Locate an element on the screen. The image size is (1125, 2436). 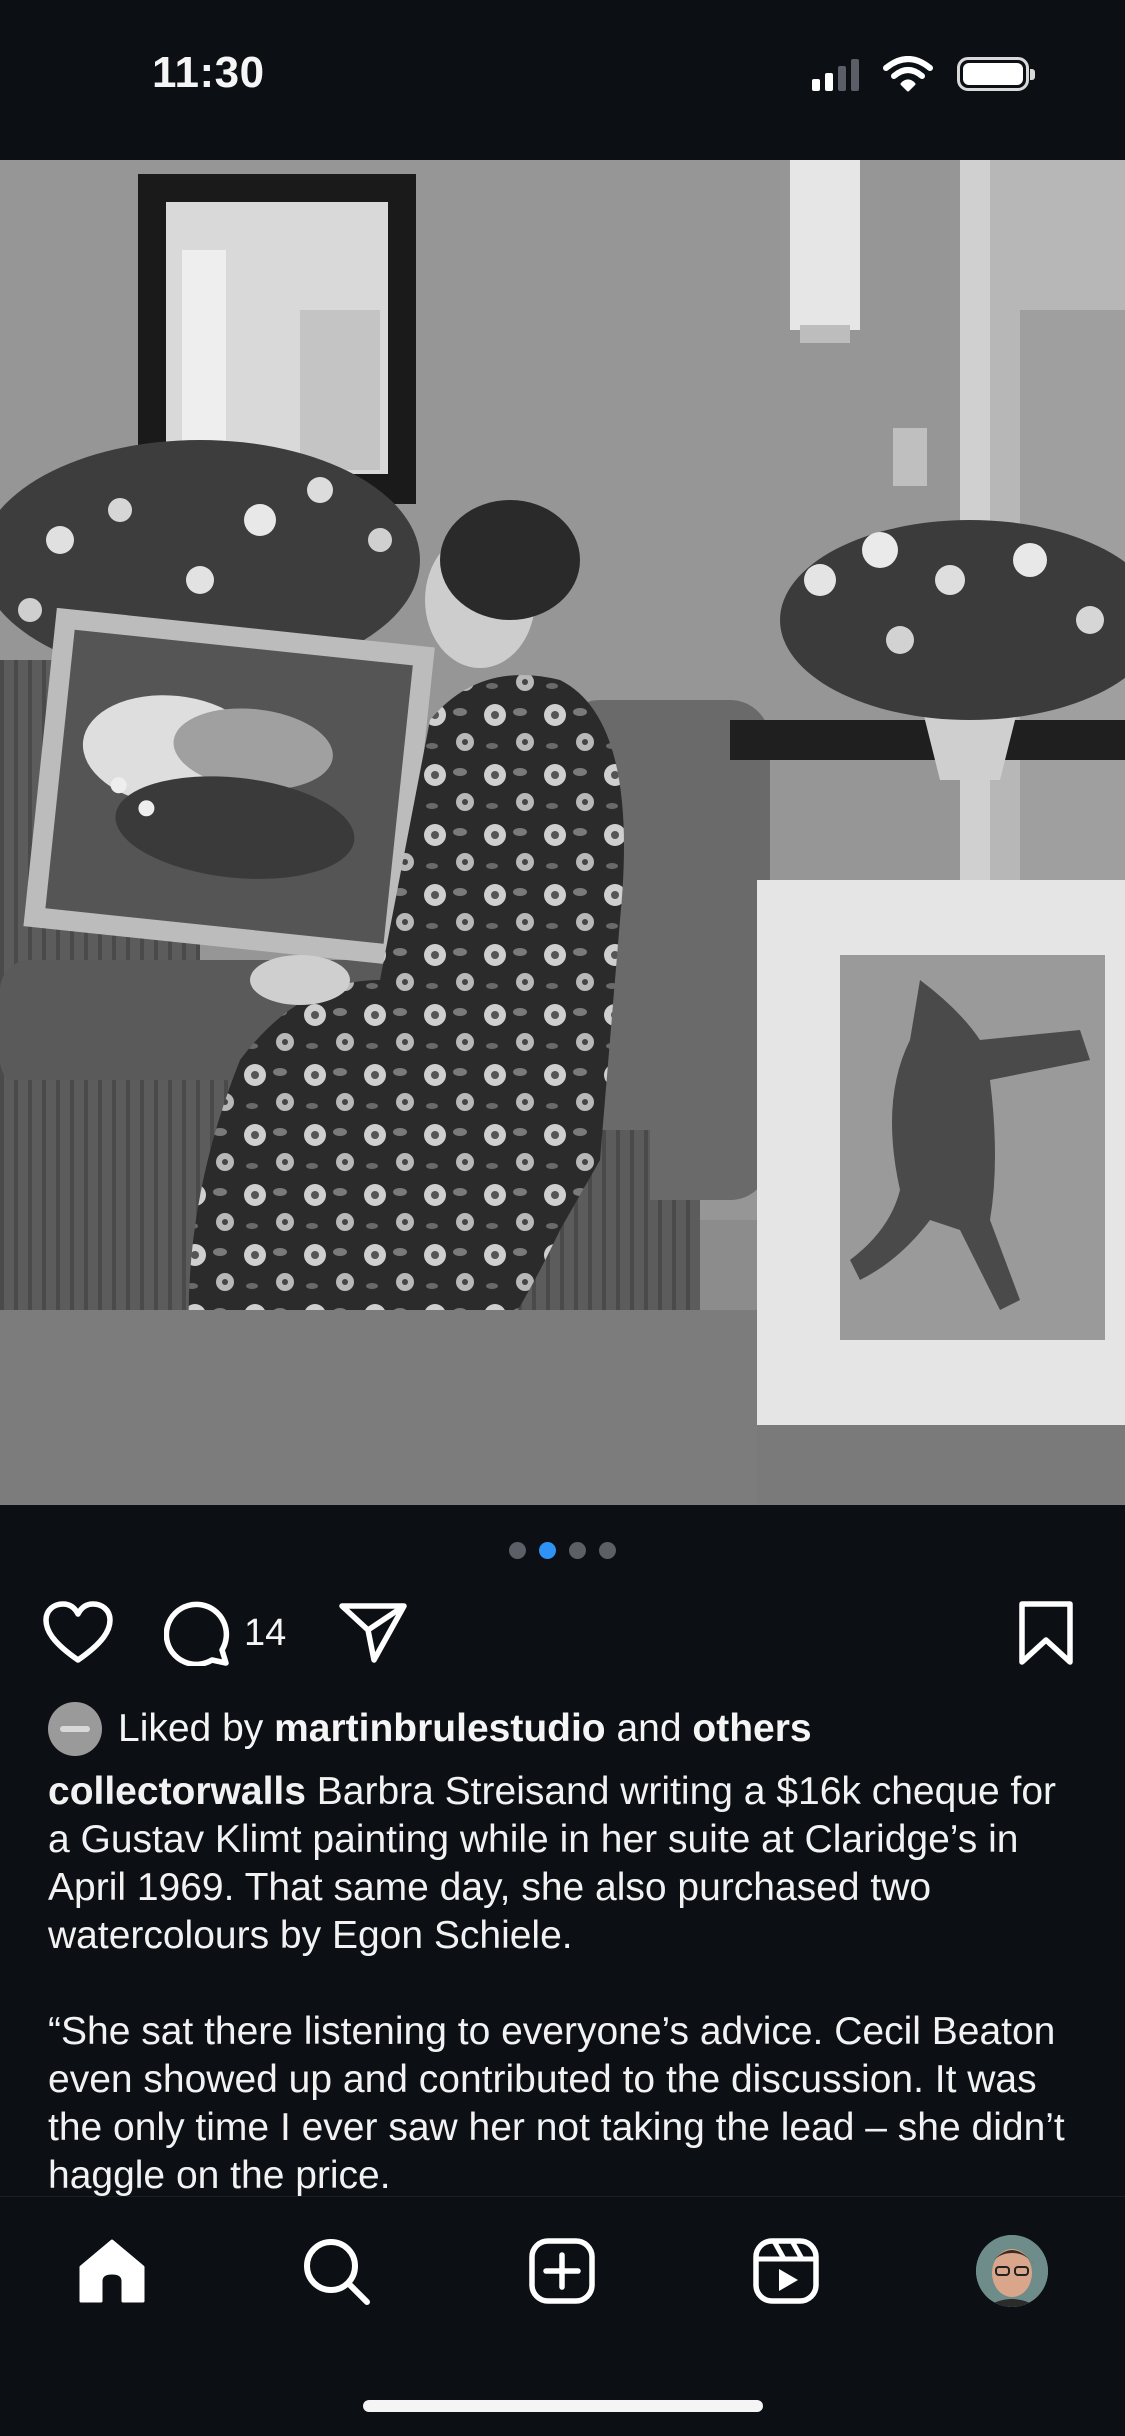
like-button is located at coordinates (78, 1633).